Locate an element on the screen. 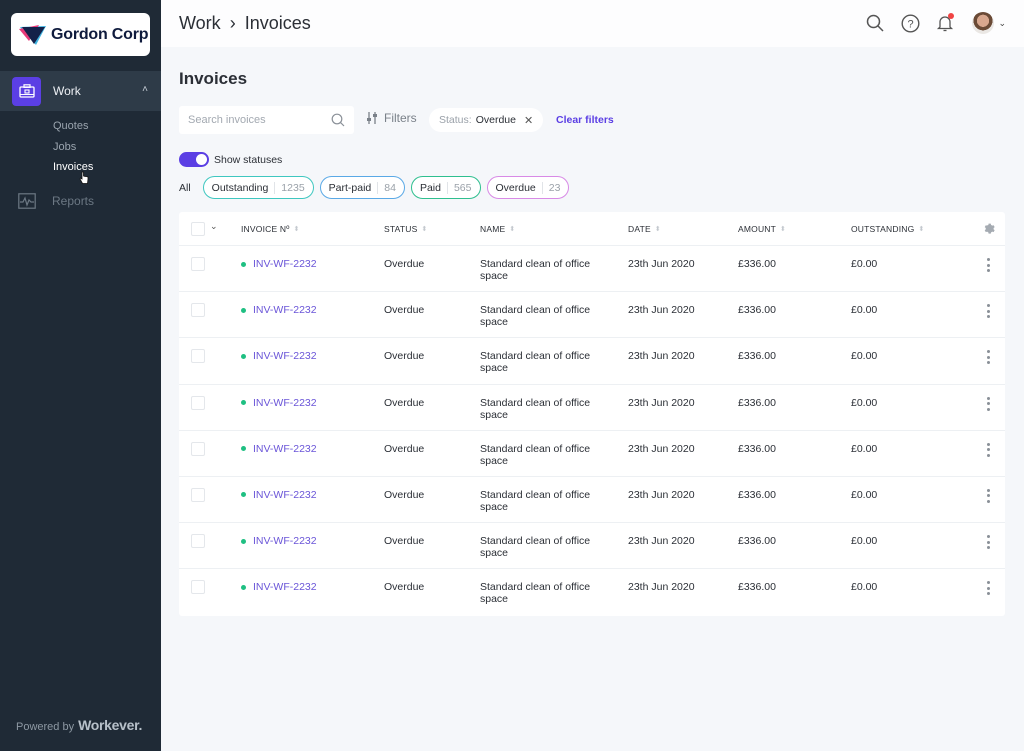 The image size is (1024, 751). close-icon: ✕ is located at coordinates (528, 120).